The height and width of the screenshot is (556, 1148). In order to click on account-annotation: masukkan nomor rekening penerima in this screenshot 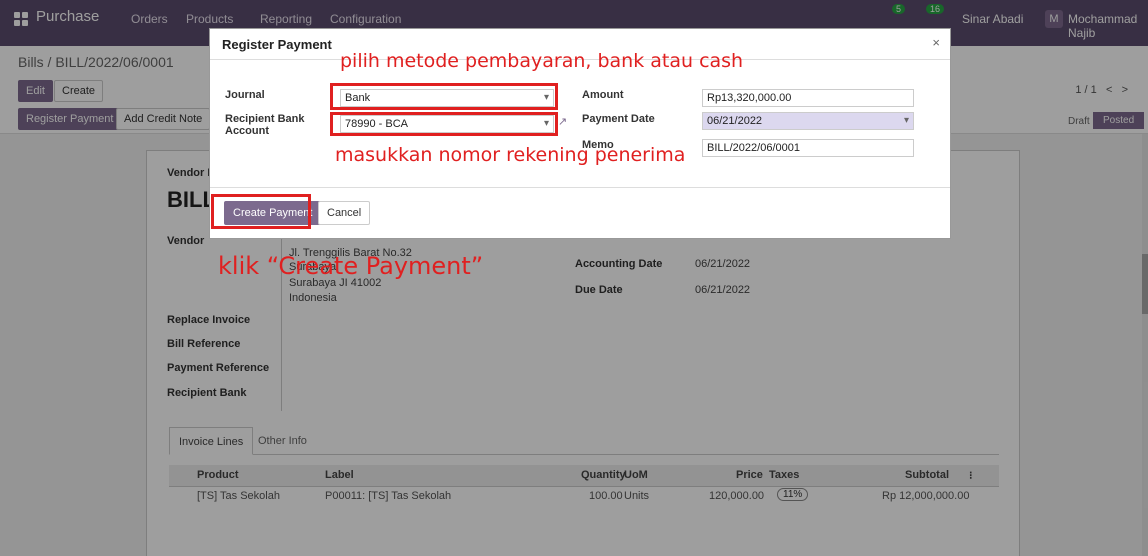, I will do `click(510, 155)`.